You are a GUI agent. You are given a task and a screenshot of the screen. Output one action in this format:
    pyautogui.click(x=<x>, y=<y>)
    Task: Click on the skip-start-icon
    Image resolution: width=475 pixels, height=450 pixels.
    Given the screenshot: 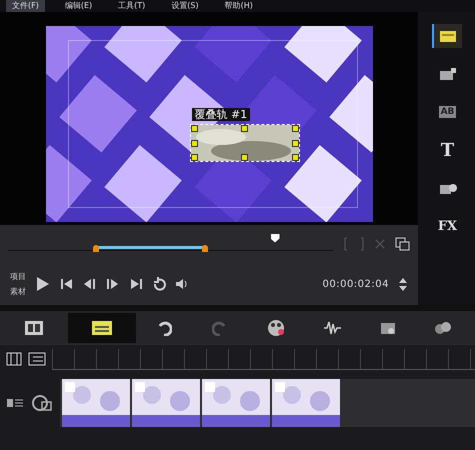 What is the action you would take?
    pyautogui.click(x=67, y=284)
    